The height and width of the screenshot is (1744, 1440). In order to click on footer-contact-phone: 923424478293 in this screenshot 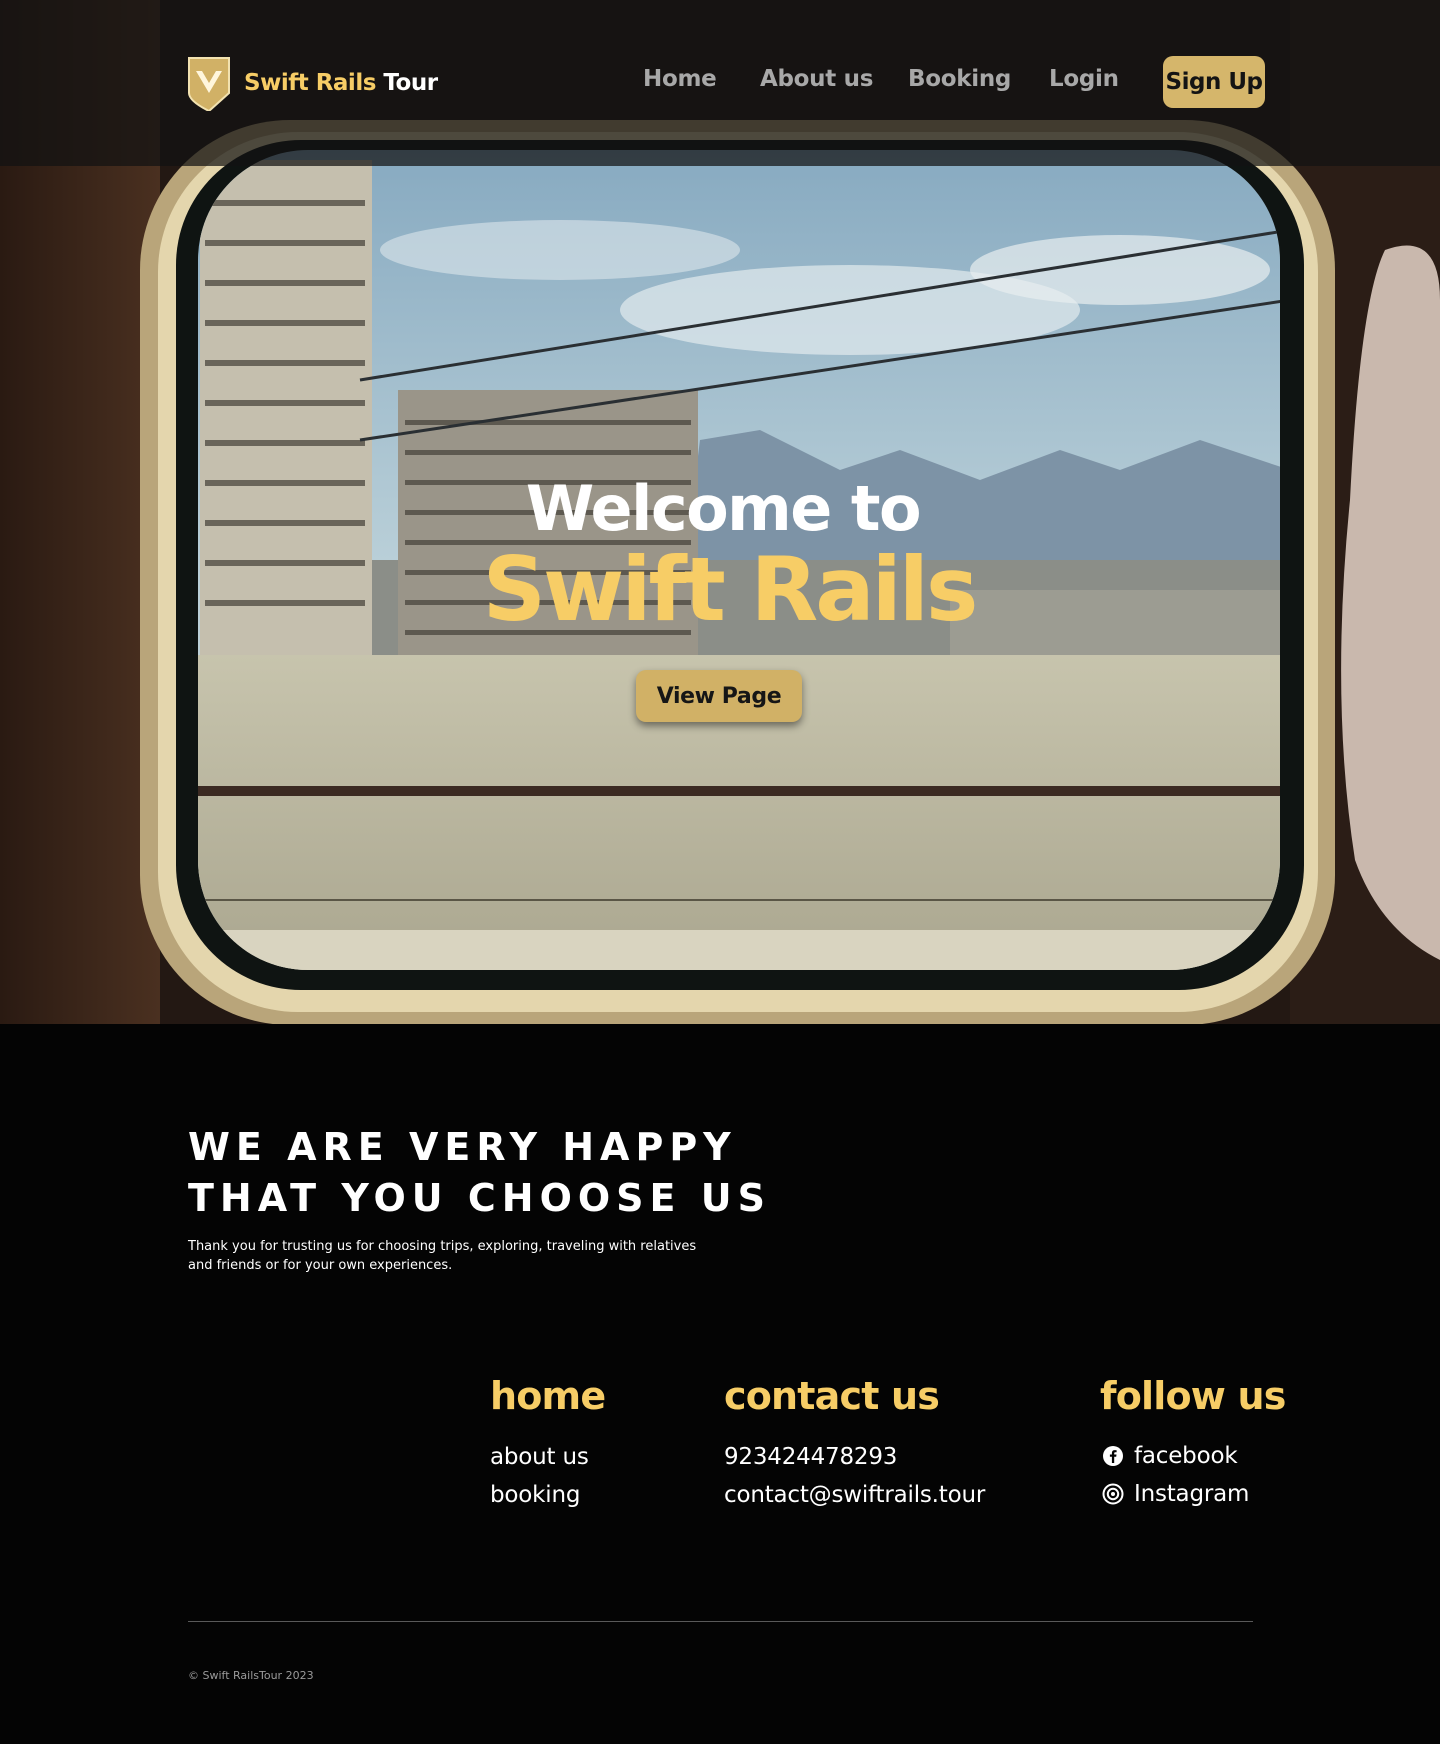, I will do `click(810, 1457)`.